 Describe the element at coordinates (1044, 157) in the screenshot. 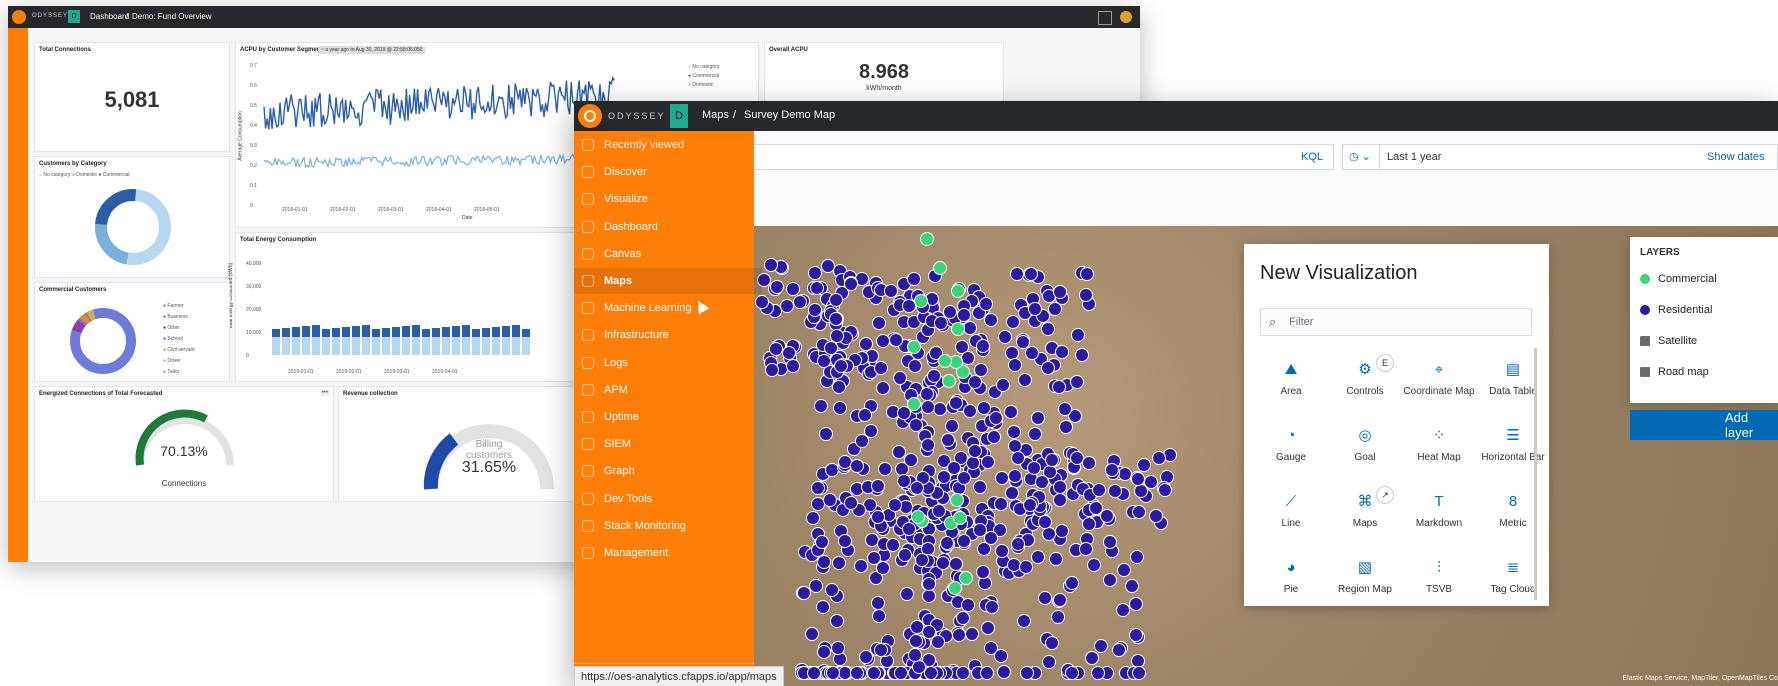

I see `query-input: KQL` at that location.